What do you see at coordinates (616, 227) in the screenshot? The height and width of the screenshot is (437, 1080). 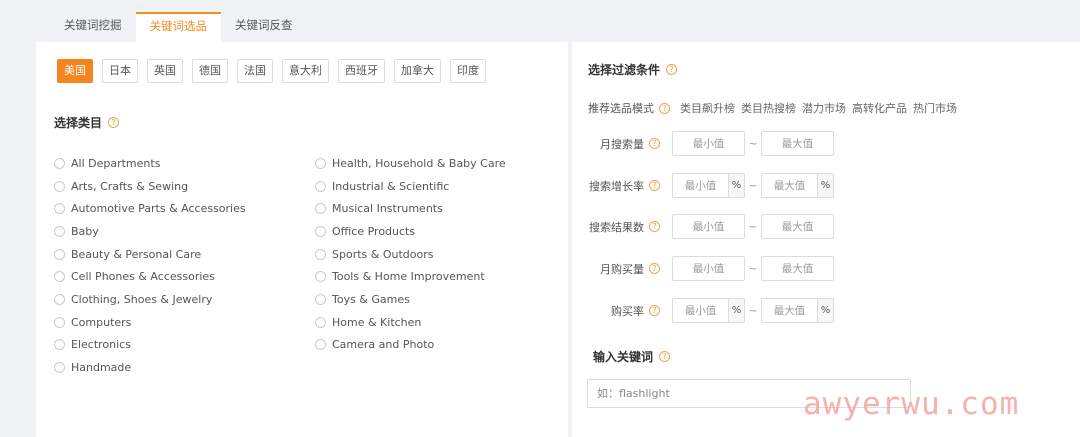 I see `filter-label-text: 搜索结果数` at bounding box center [616, 227].